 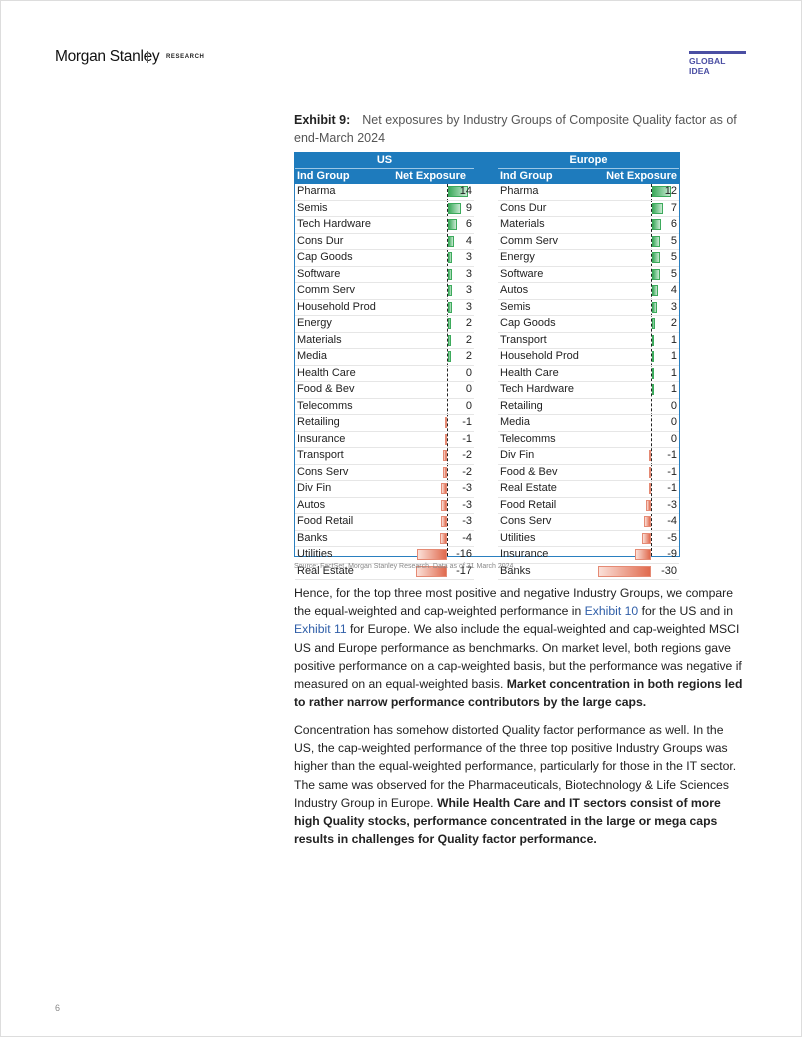 I want to click on ind-group-label: Semis, so click(x=515, y=306).